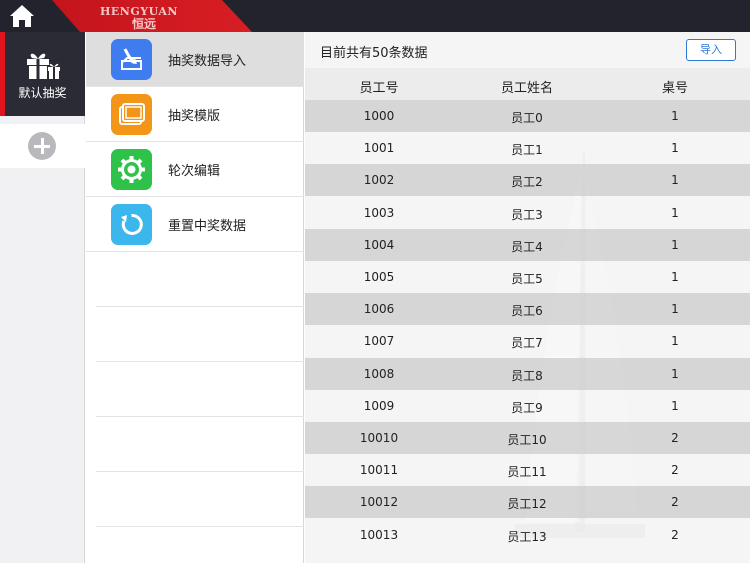  What do you see at coordinates (379, 244) in the screenshot?
I see `employee-id-cell: 1004` at bounding box center [379, 244].